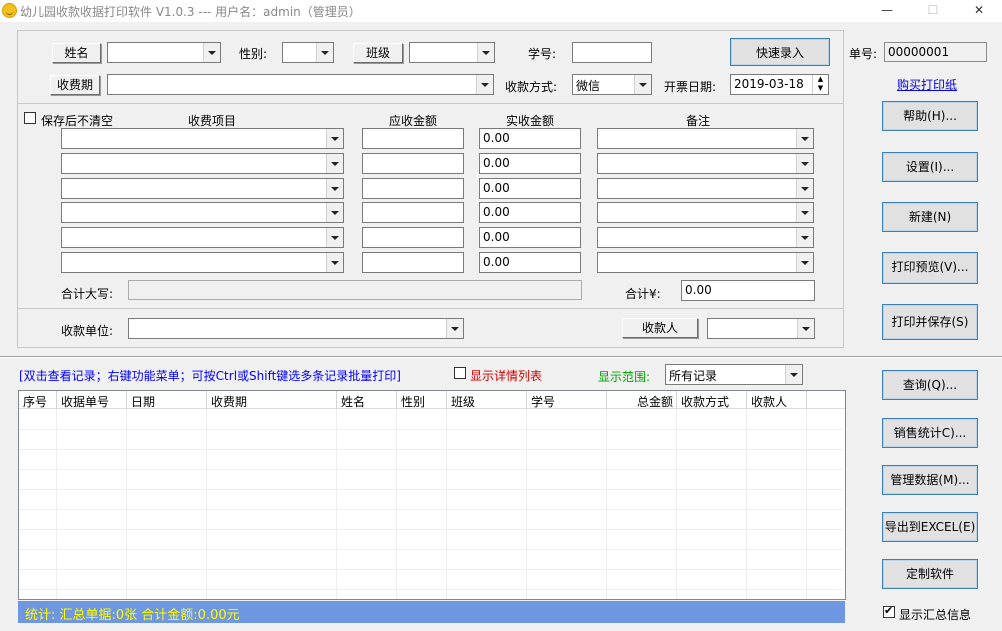 The width and height of the screenshot is (1002, 631). Describe the element at coordinates (308, 52) in the screenshot. I see `gender-combo` at that location.